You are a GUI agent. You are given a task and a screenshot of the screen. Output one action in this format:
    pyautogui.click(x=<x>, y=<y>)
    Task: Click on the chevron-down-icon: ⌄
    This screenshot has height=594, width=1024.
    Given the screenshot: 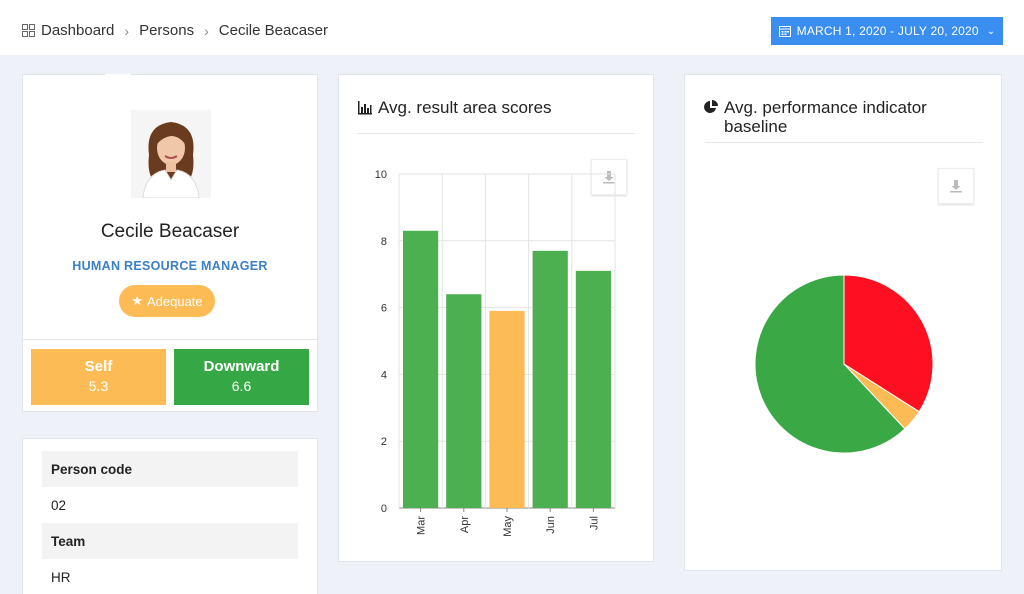 What is the action you would take?
    pyautogui.click(x=991, y=31)
    